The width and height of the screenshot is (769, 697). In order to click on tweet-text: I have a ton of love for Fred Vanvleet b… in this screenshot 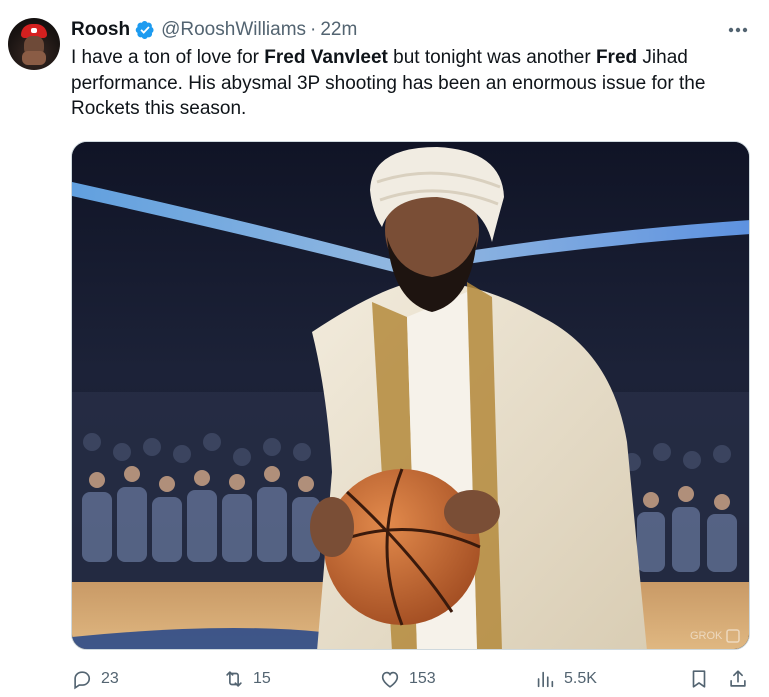, I will do `click(416, 83)`.